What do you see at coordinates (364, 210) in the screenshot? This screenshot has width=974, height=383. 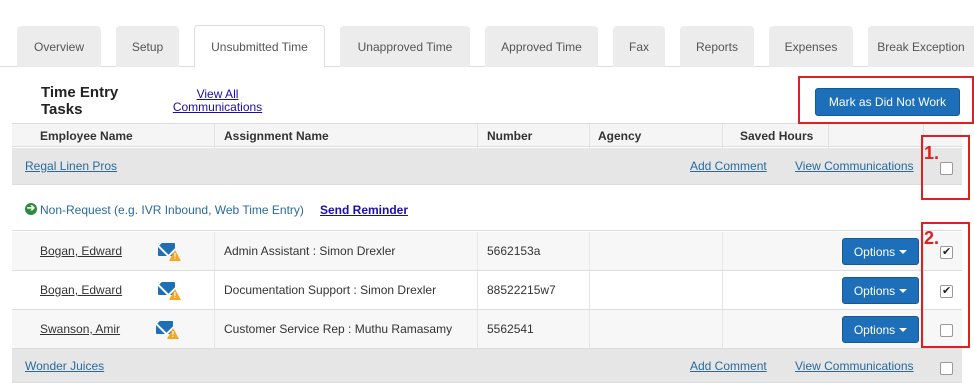 I see `send-reminder-link: Send Reminder` at bounding box center [364, 210].